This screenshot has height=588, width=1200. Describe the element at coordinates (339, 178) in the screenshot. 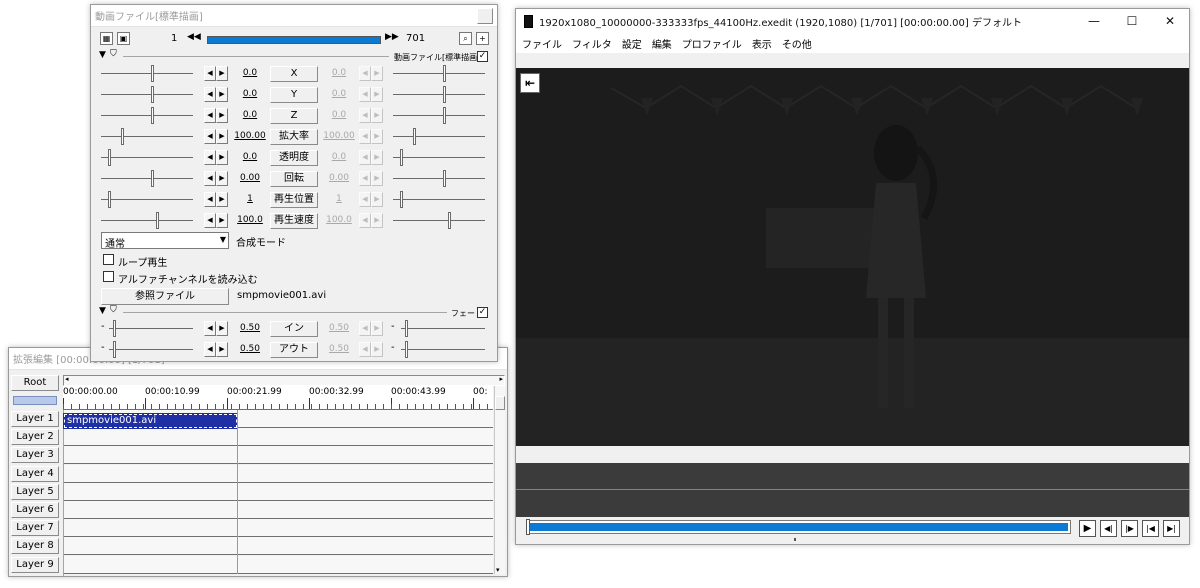

I see `param-end-value: 0.00` at that location.